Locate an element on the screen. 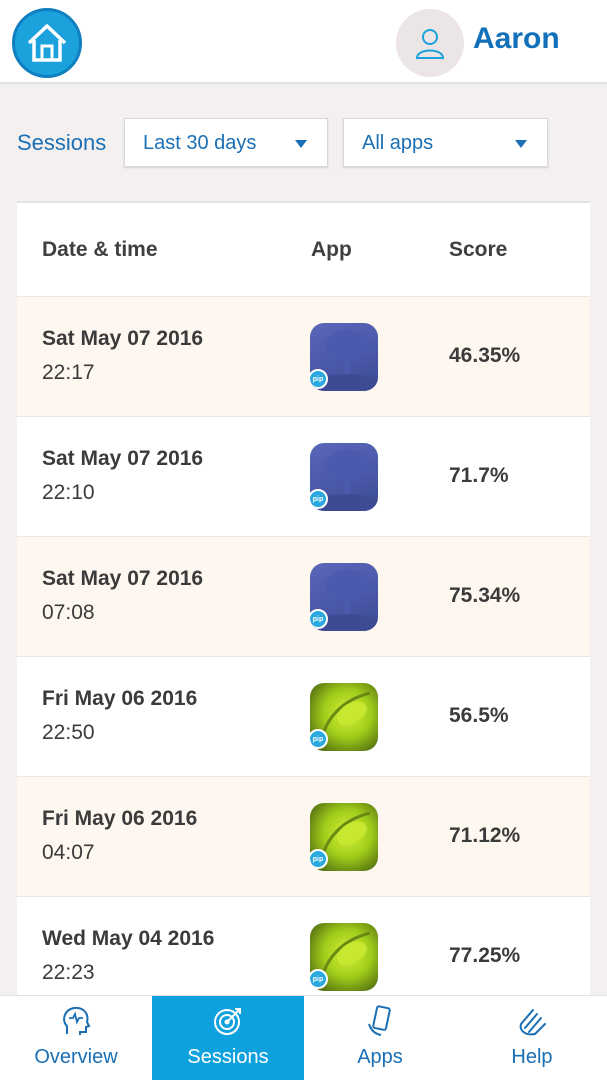 The width and height of the screenshot is (607, 1080). date-range-select: Last 30 days is located at coordinates (226, 142).